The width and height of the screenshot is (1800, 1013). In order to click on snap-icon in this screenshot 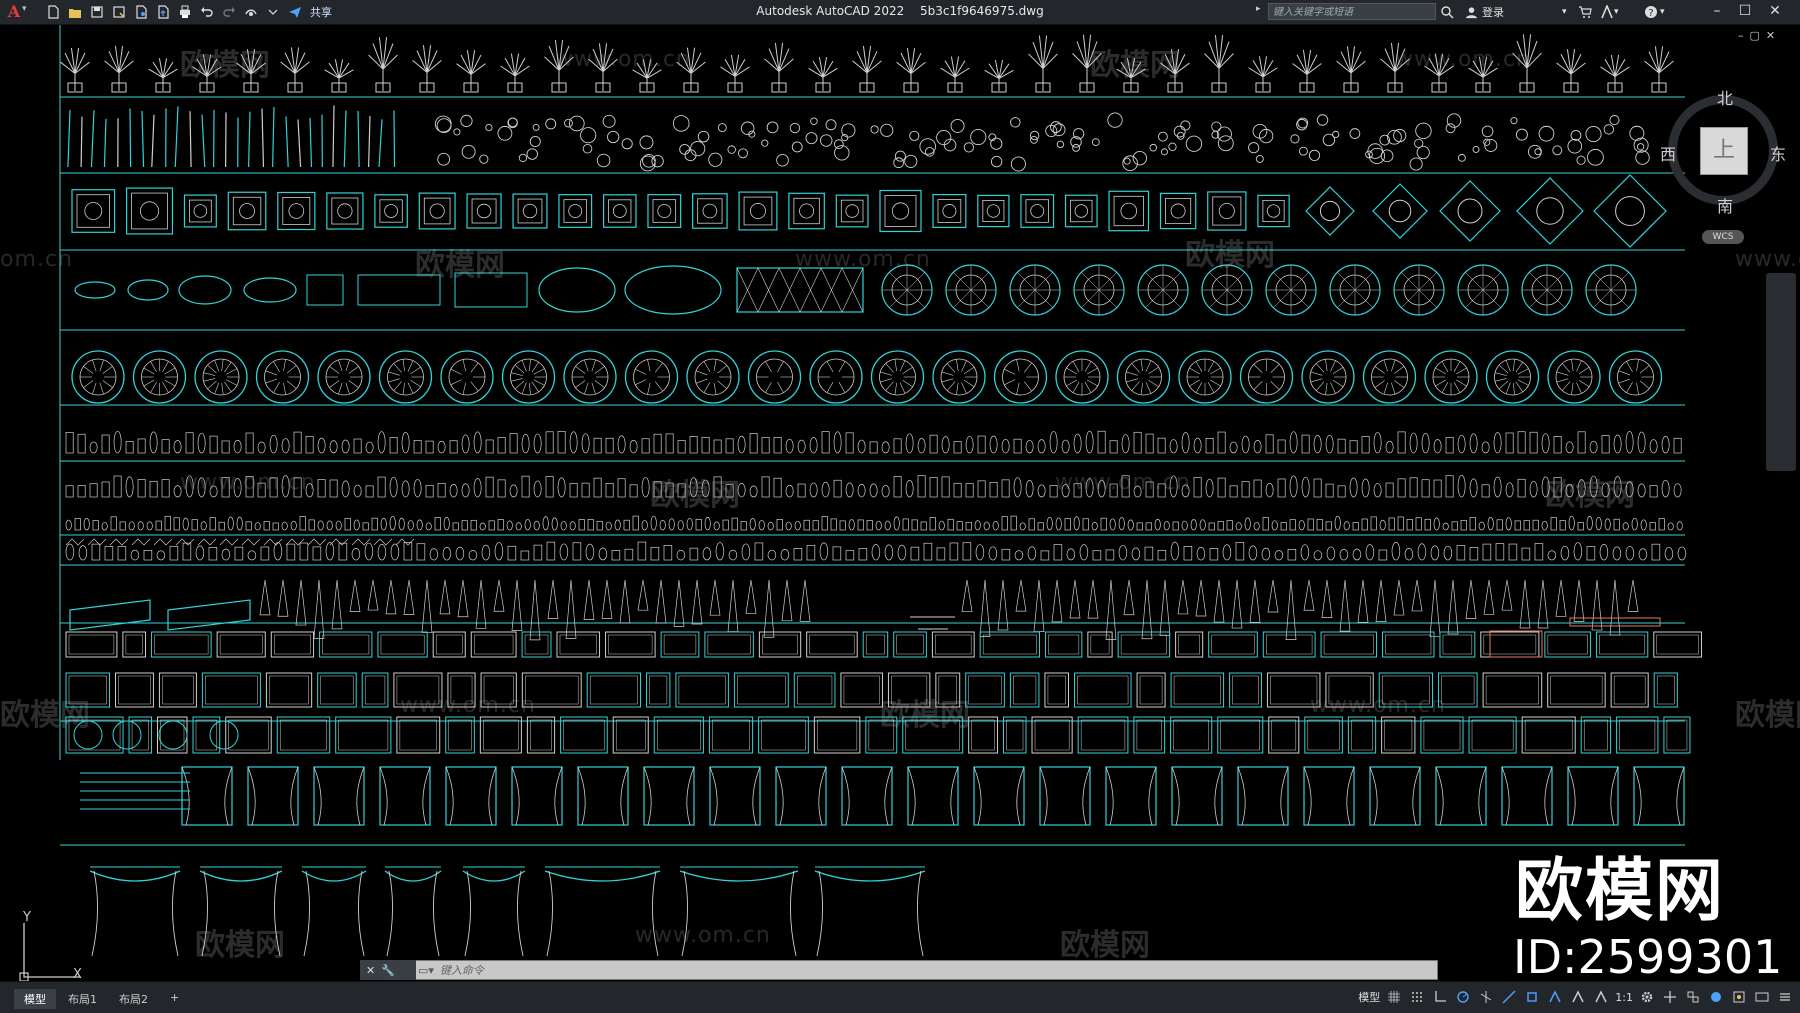, I will do `click(1417, 997)`.